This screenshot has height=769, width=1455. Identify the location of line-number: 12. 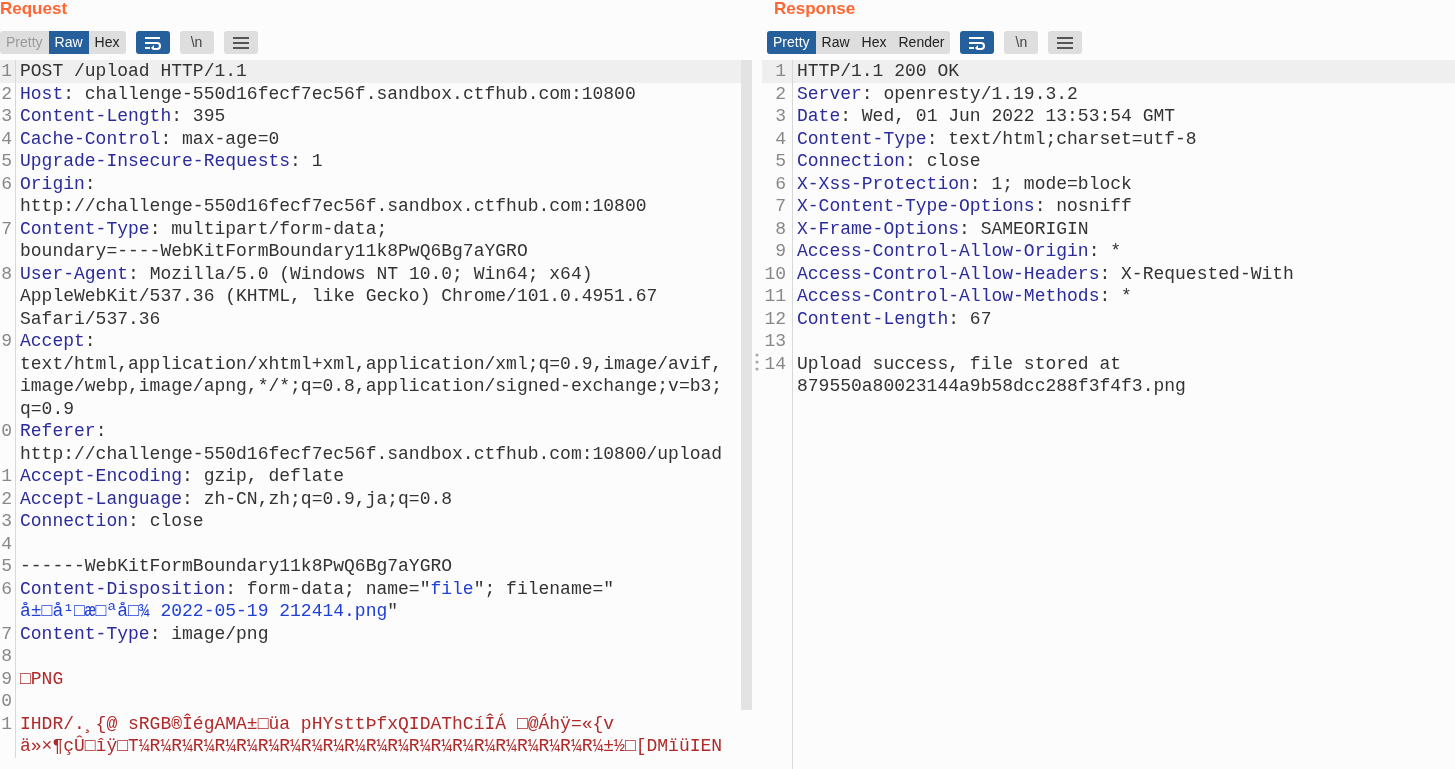
(775, 318).